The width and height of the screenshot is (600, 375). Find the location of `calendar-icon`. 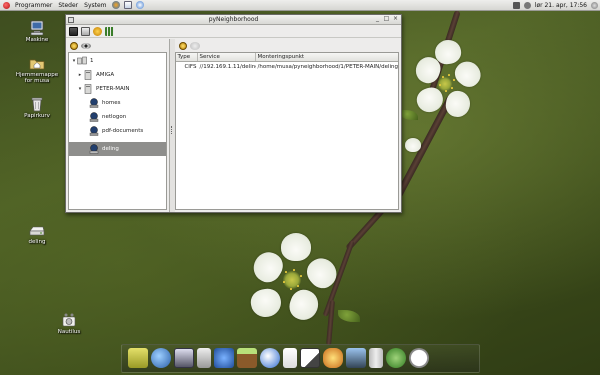

calendar-icon is located at coordinates (396, 358).